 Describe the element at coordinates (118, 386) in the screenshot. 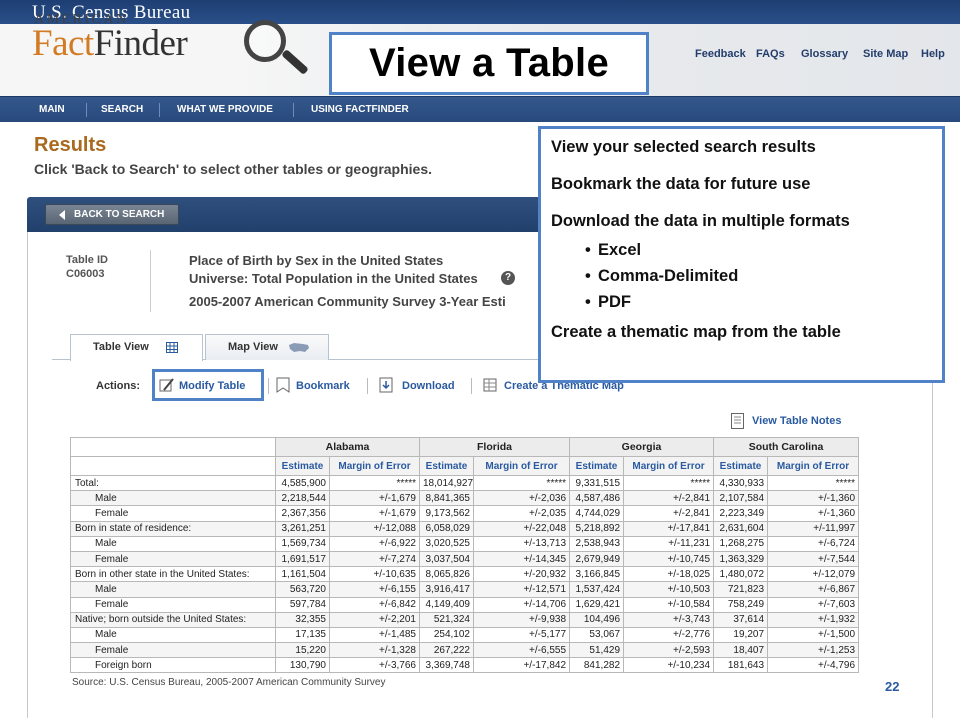

I see `actions-label: Actions:` at that location.